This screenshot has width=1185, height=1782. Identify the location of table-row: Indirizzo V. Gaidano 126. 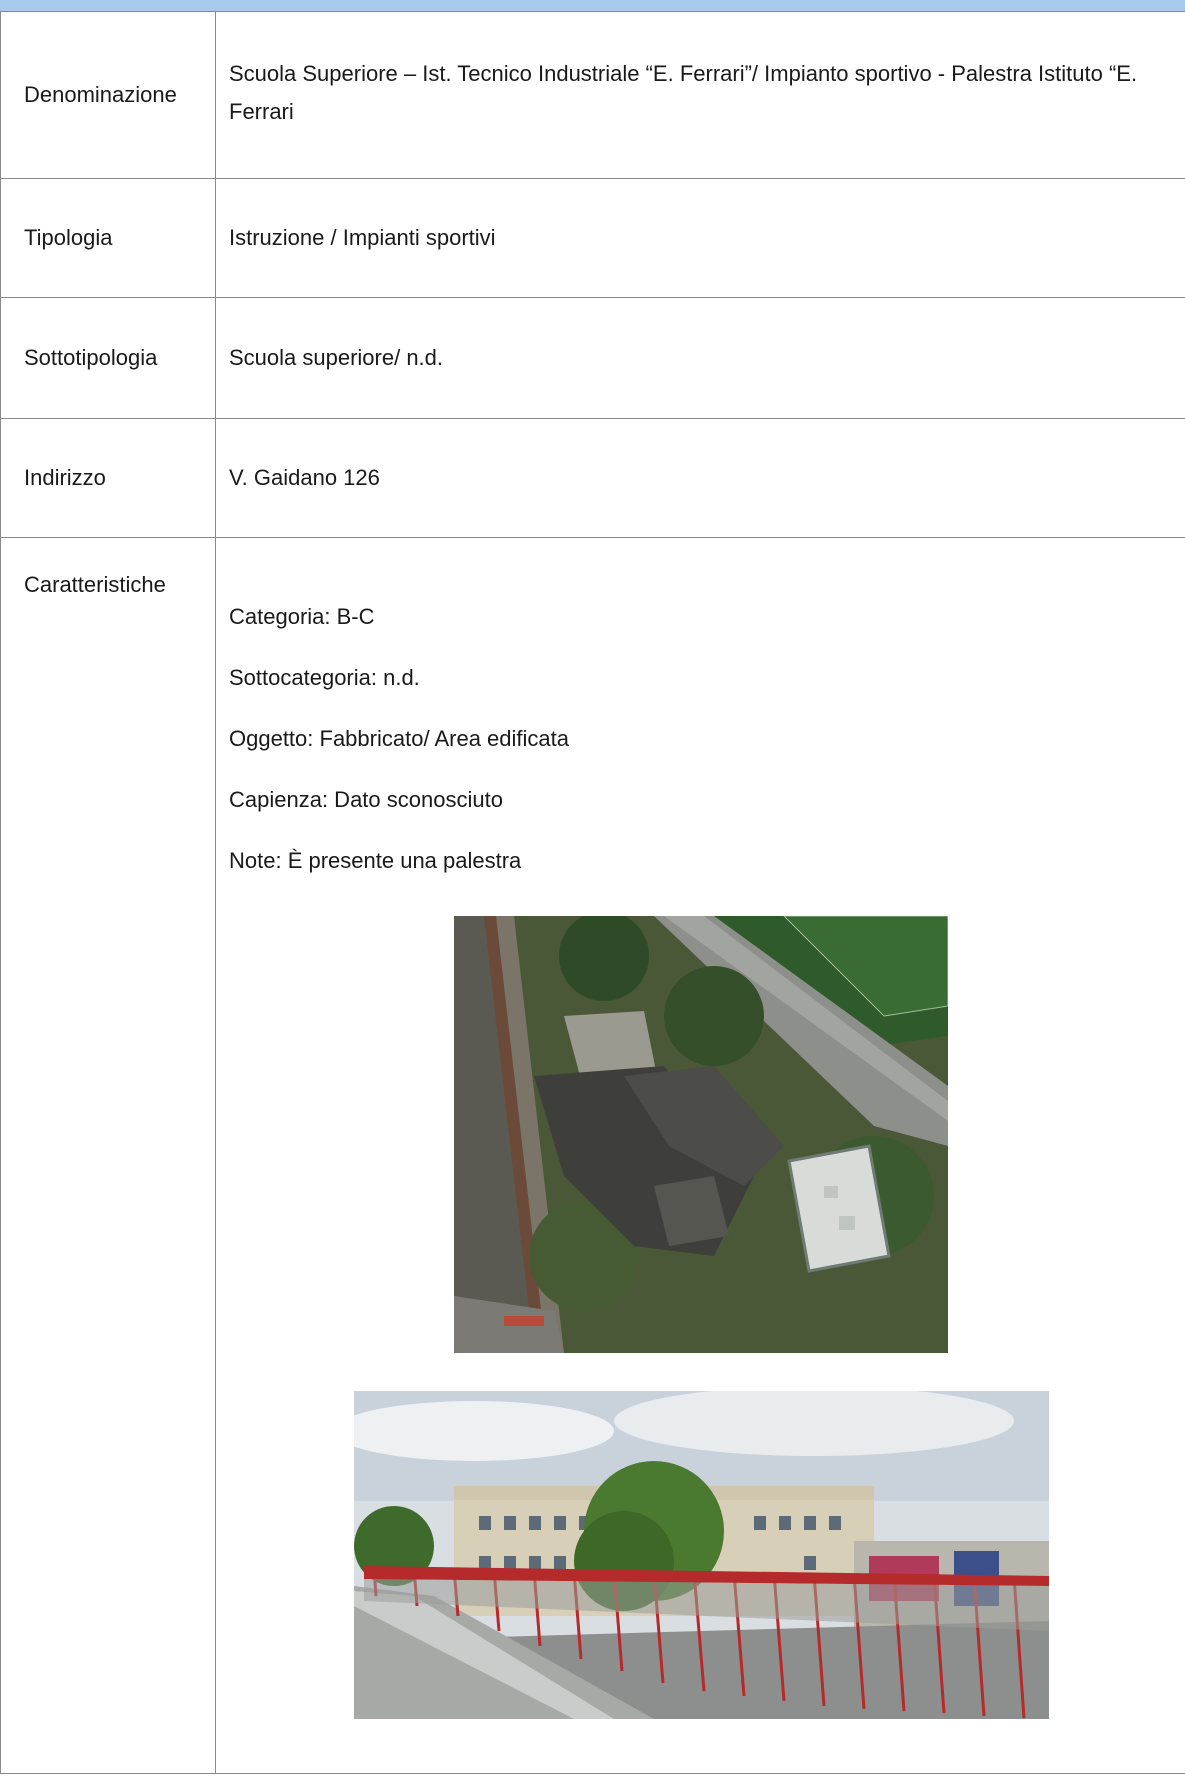
(592, 478).